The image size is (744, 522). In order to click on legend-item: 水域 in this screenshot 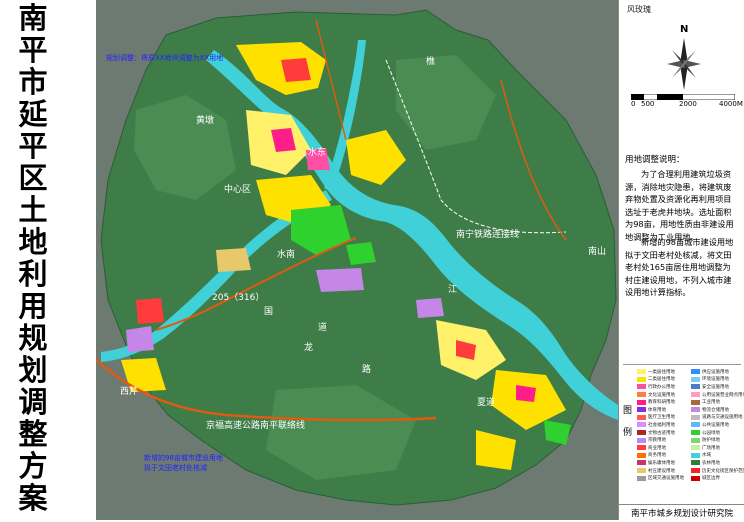, I will do `click(717, 456)`.